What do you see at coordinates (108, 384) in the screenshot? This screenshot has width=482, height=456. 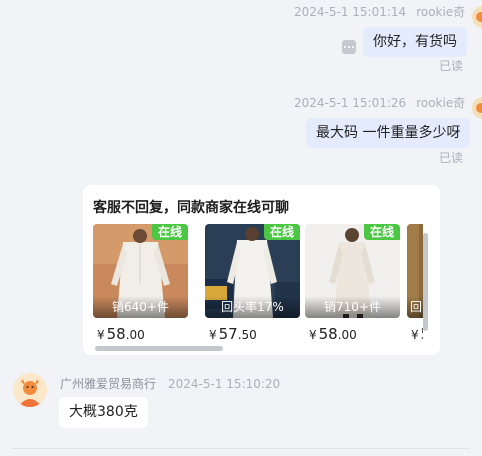 I see `reply-sender: 广州雅爱贸易商行` at bounding box center [108, 384].